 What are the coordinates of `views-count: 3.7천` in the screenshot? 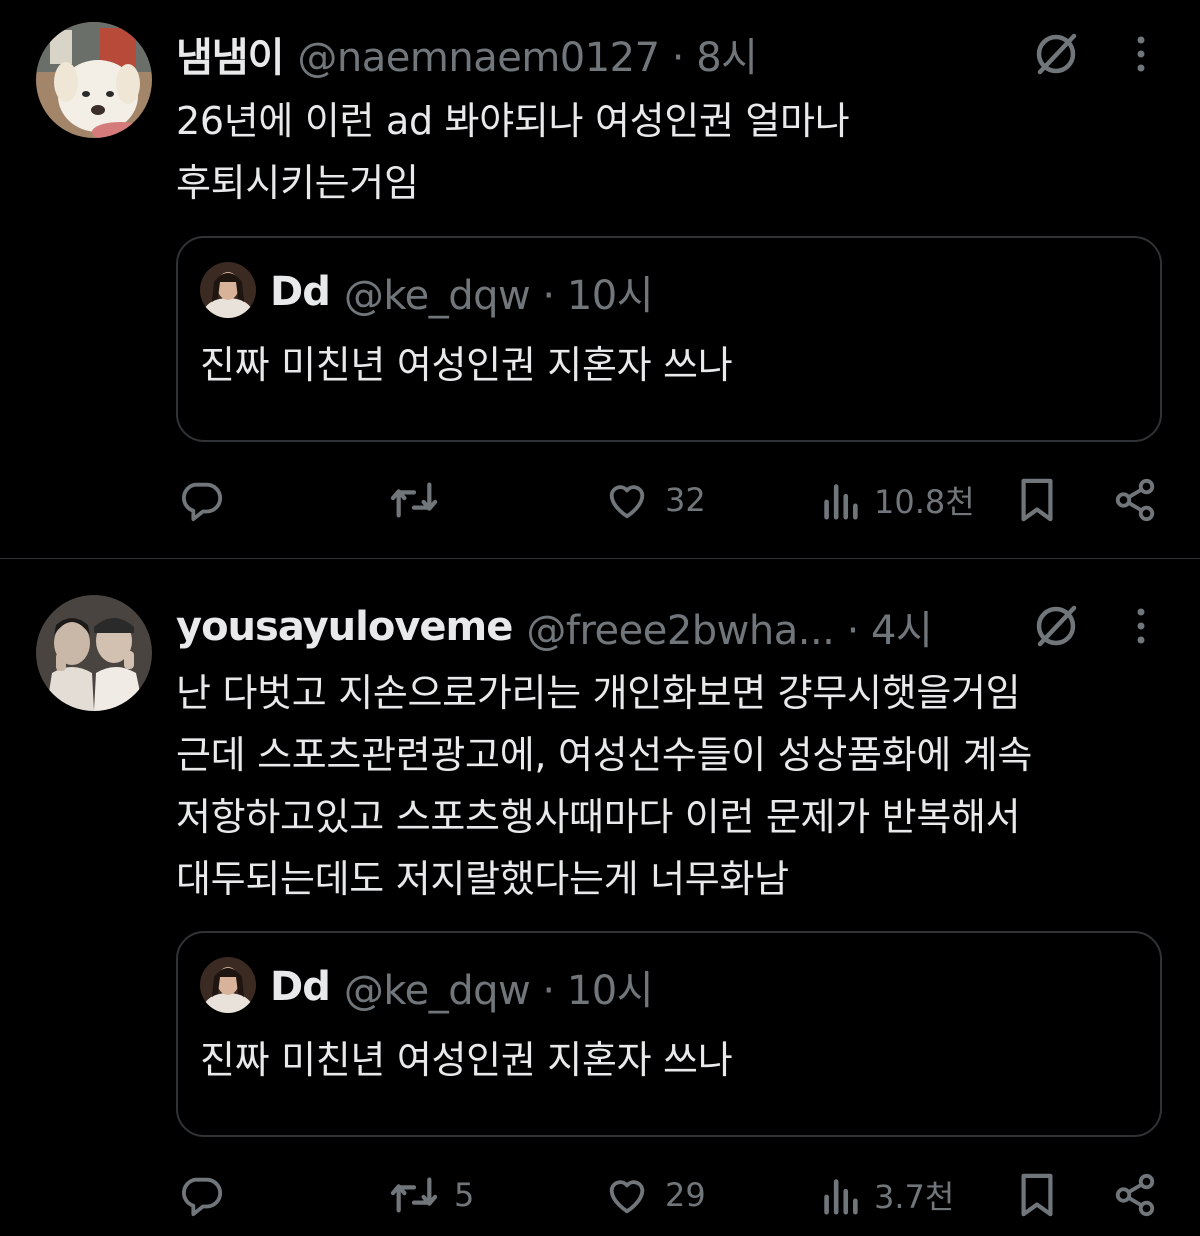 It's located at (914, 1197).